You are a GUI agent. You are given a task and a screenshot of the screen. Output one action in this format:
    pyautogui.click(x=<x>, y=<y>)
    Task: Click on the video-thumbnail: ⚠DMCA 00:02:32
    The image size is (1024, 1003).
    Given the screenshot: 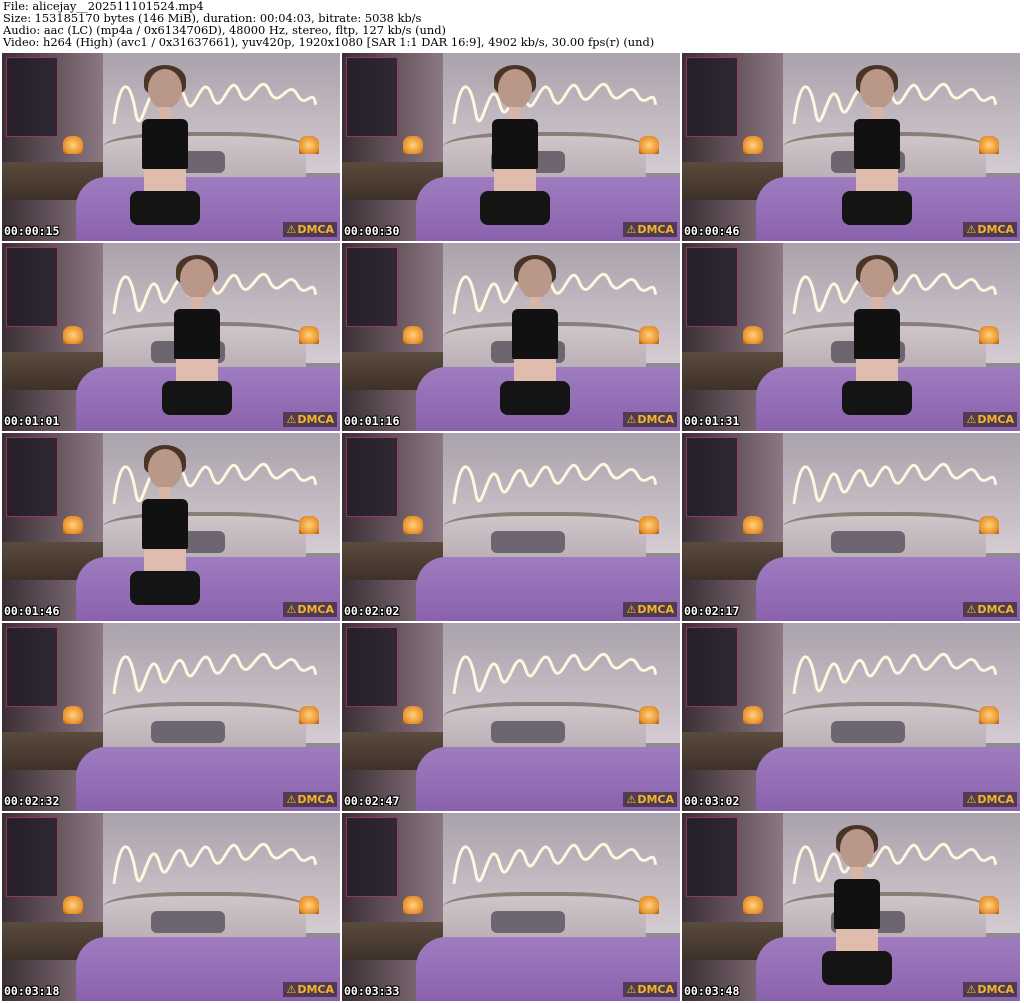 What is the action you would take?
    pyautogui.click(x=171, y=717)
    